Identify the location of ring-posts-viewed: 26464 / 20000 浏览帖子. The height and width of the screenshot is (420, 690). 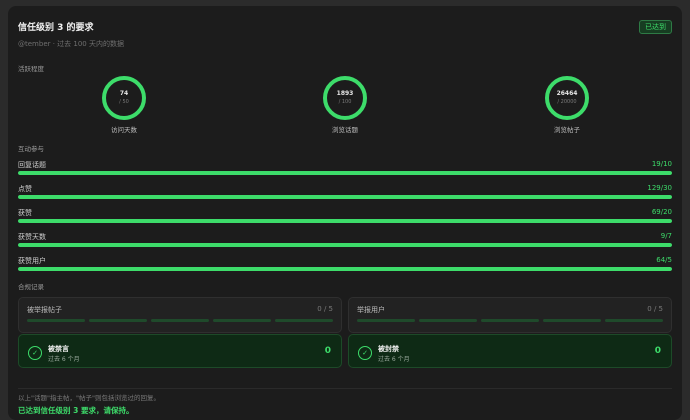
(567, 105).